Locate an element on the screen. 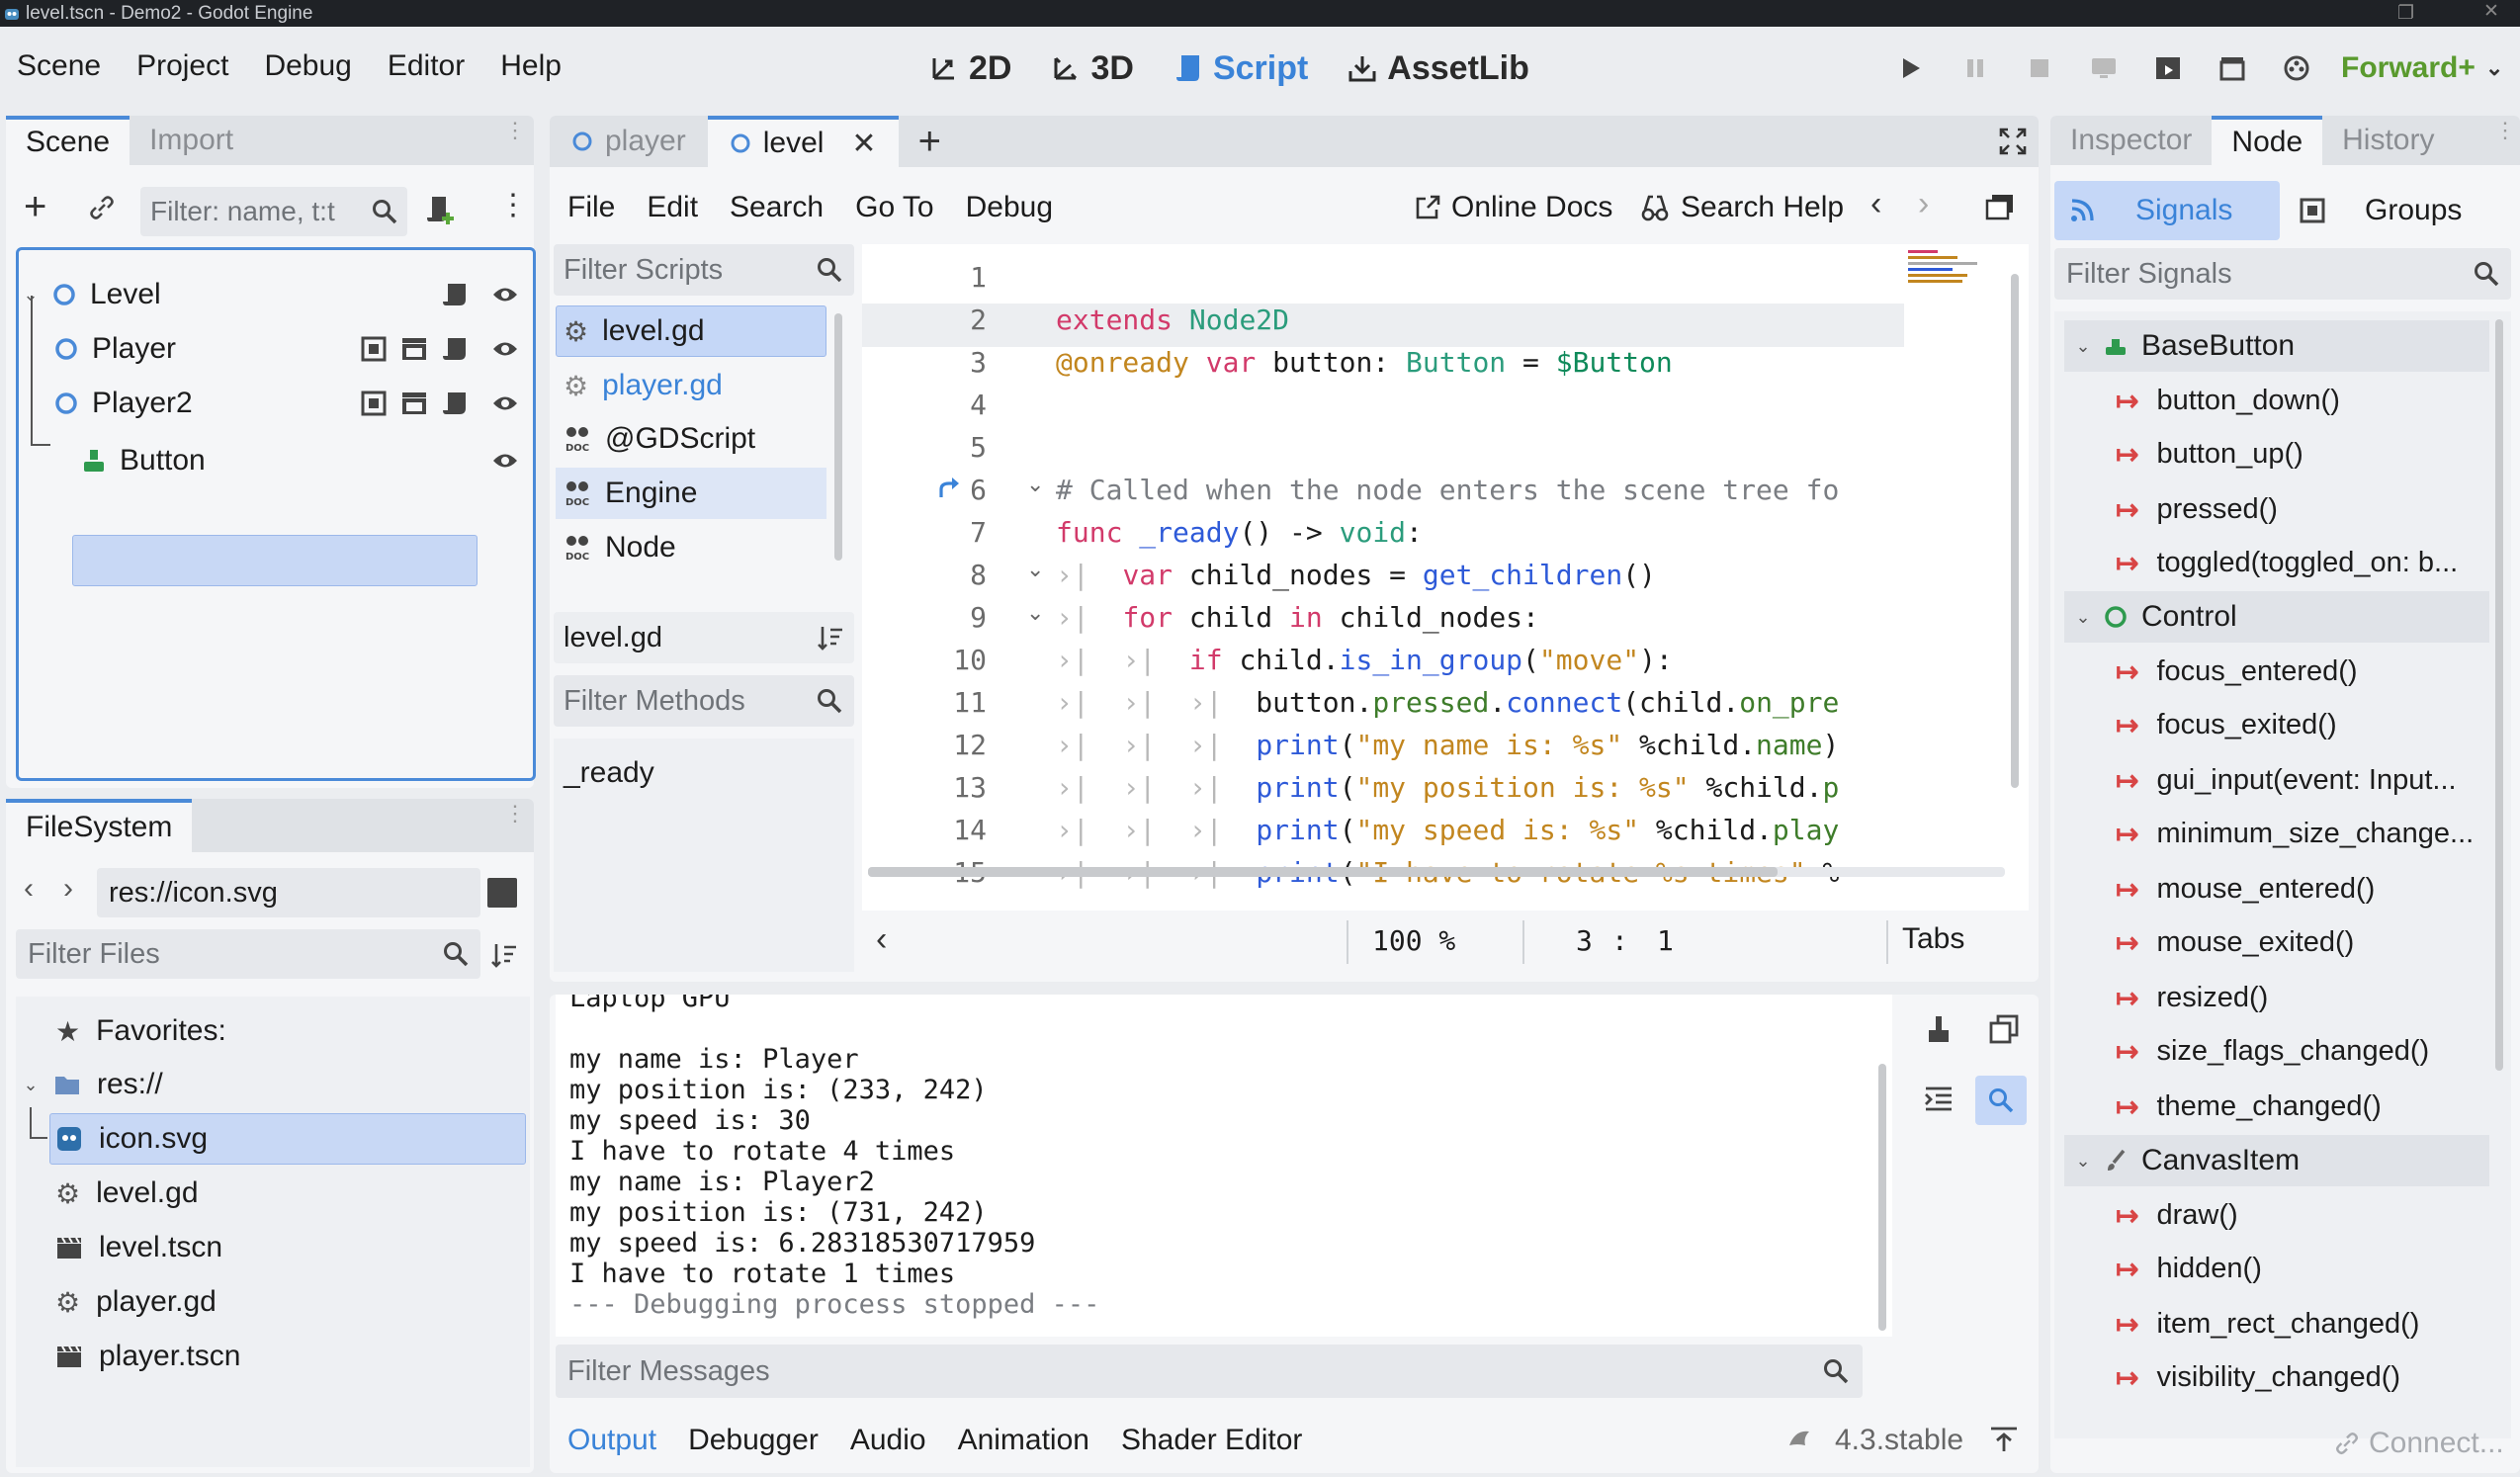 Image resolution: width=2520 pixels, height=1477 pixels. signal-item: ↦ mouse_entered() is located at coordinates (2245, 888).